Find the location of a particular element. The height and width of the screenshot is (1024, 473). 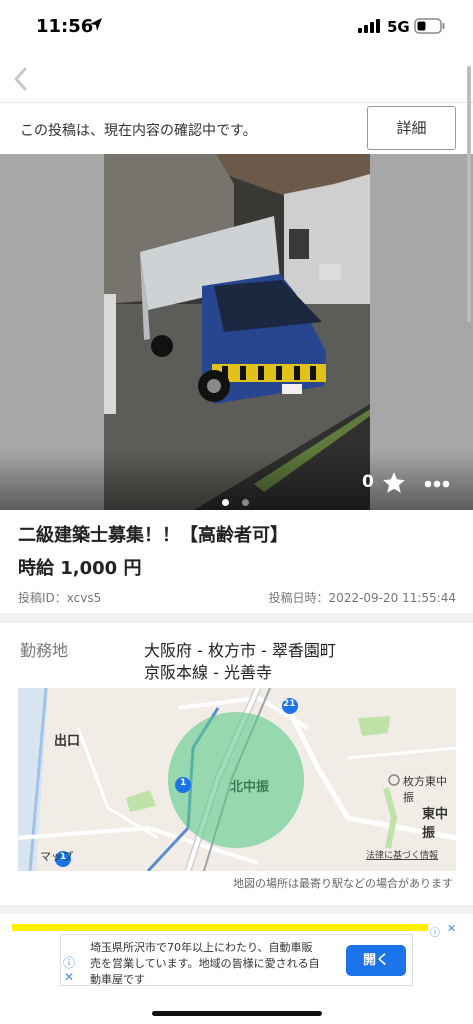

map-label-route1: 1 is located at coordinates (183, 783).